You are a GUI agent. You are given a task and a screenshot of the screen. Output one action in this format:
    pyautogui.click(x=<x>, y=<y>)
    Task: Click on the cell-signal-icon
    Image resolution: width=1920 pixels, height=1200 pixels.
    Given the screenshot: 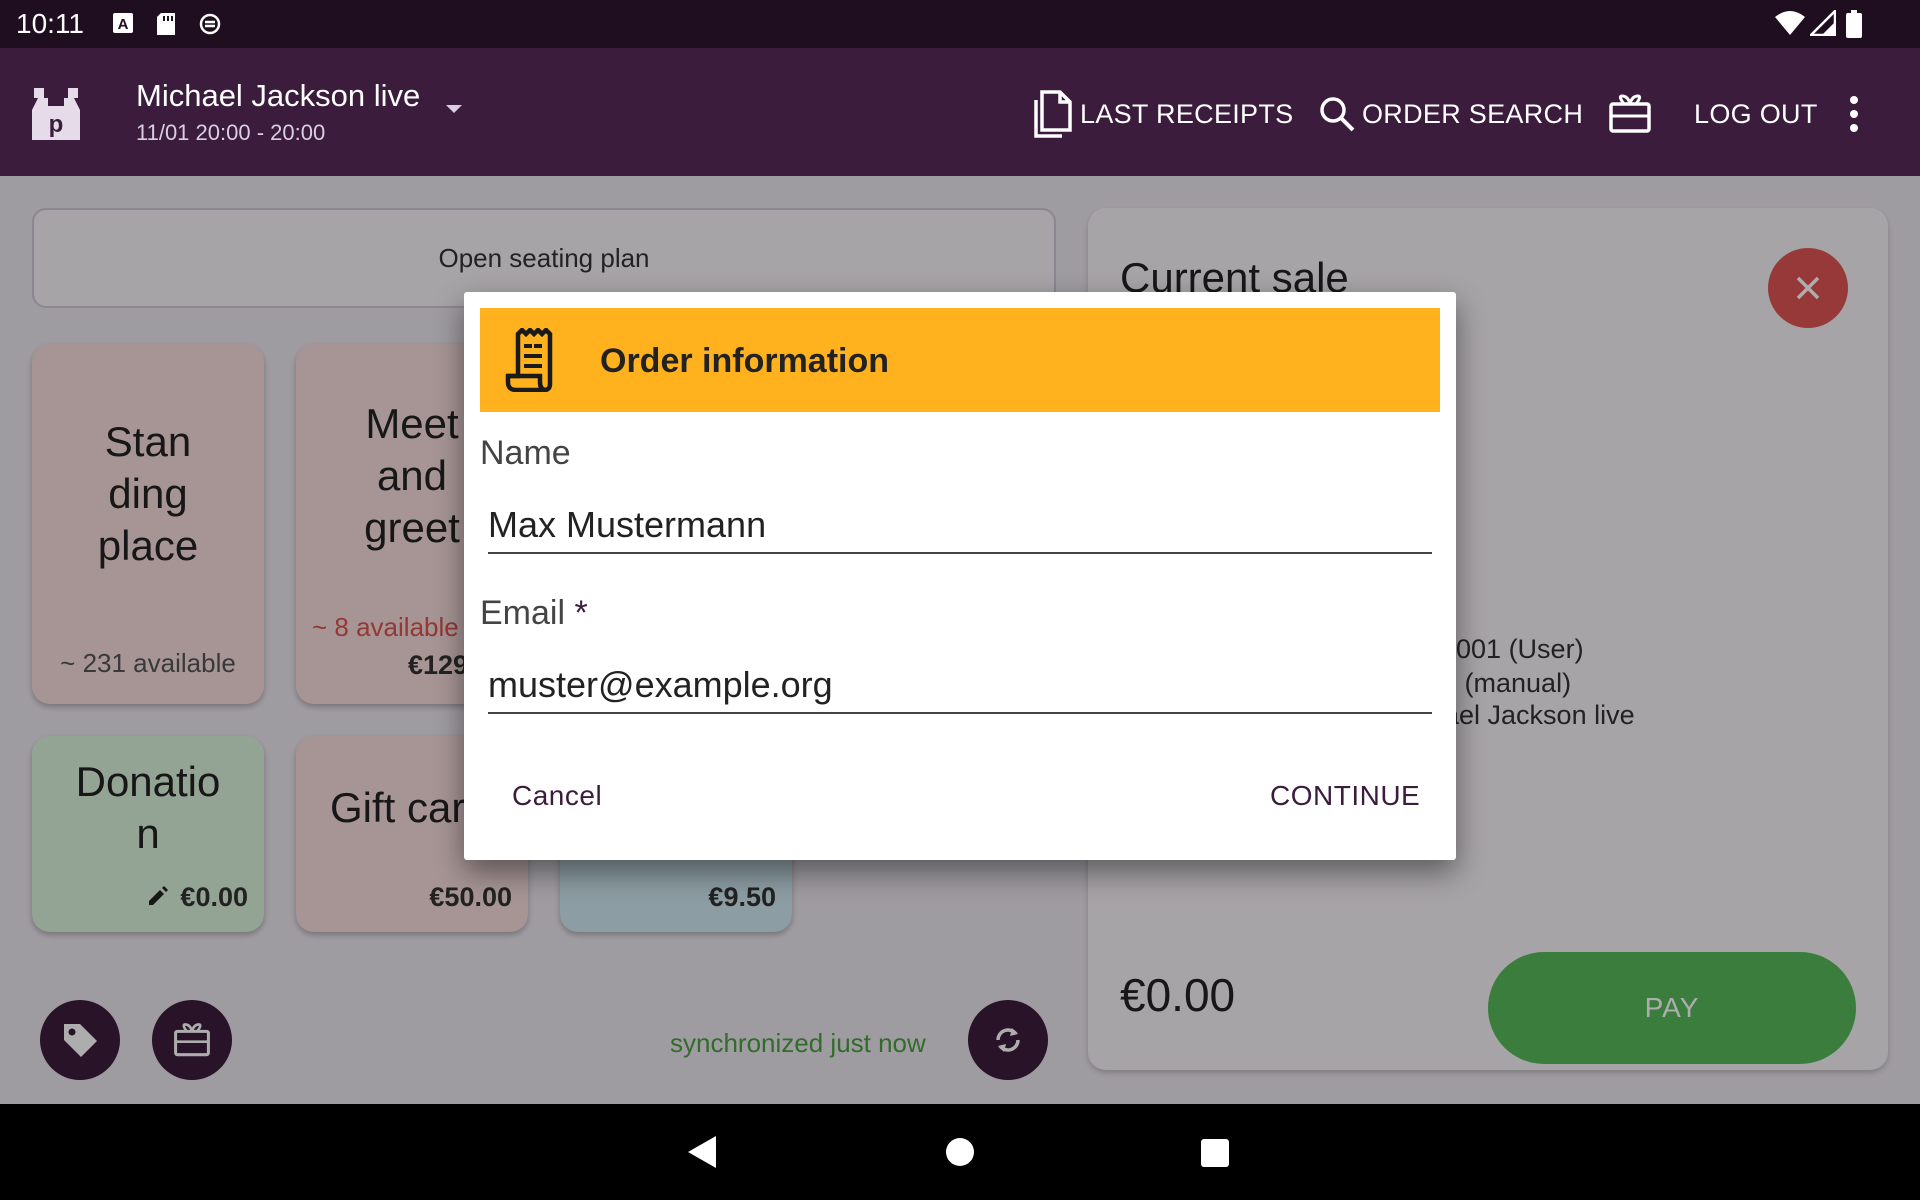 What is the action you would take?
    pyautogui.click(x=1823, y=23)
    